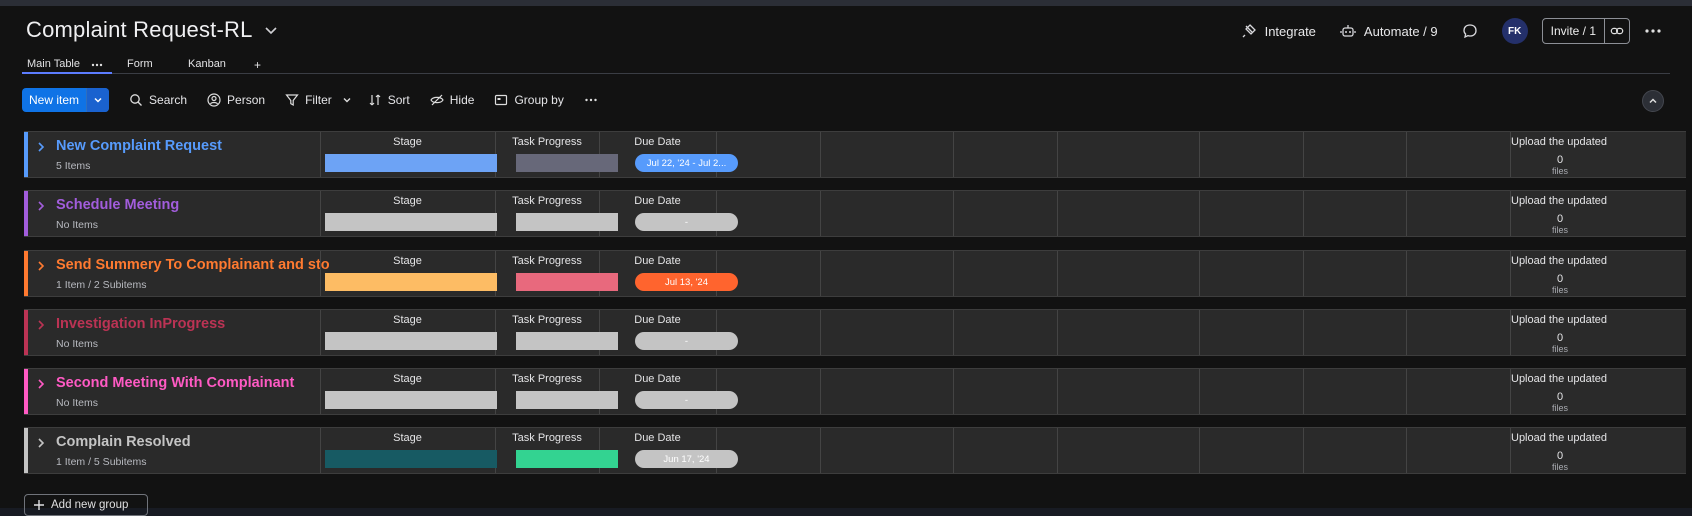 Image resolution: width=1692 pixels, height=516 pixels. Describe the element at coordinates (206, 146) in the screenshot. I see `group-name: New Complaint Request` at that location.